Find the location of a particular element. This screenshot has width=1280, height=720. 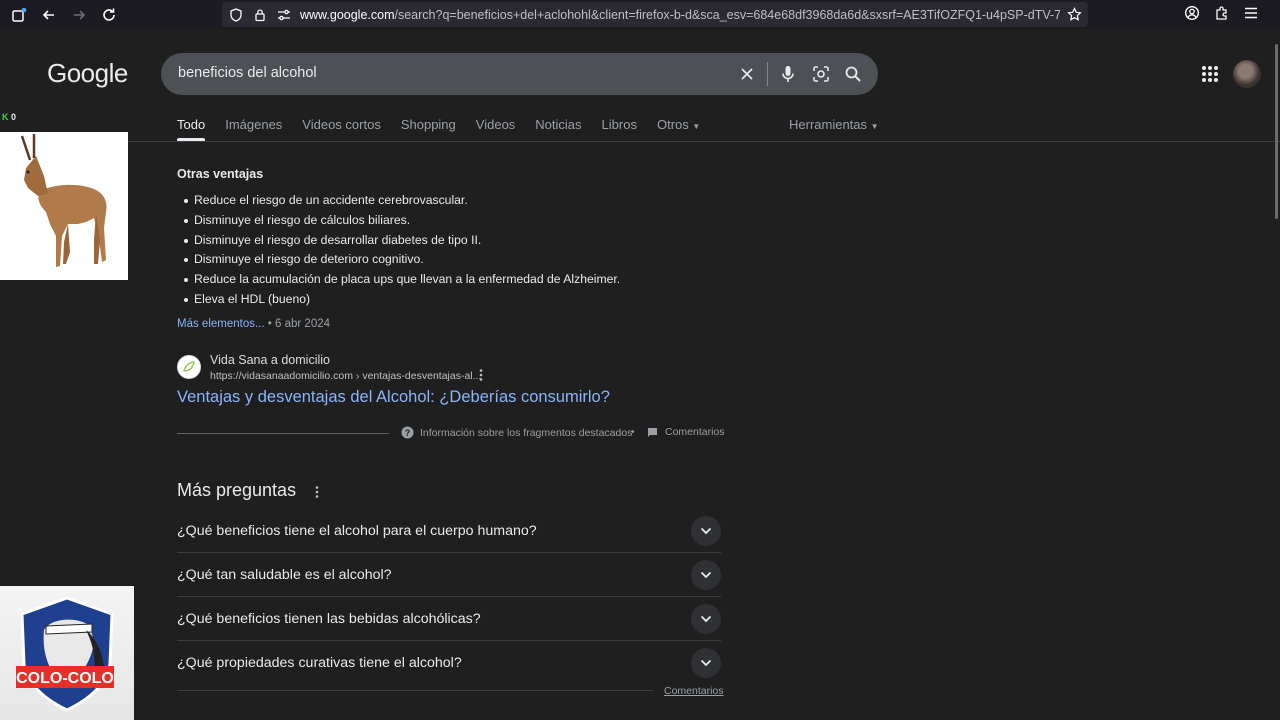

source-name: Vida Sana a domicilio is located at coordinates (270, 360).